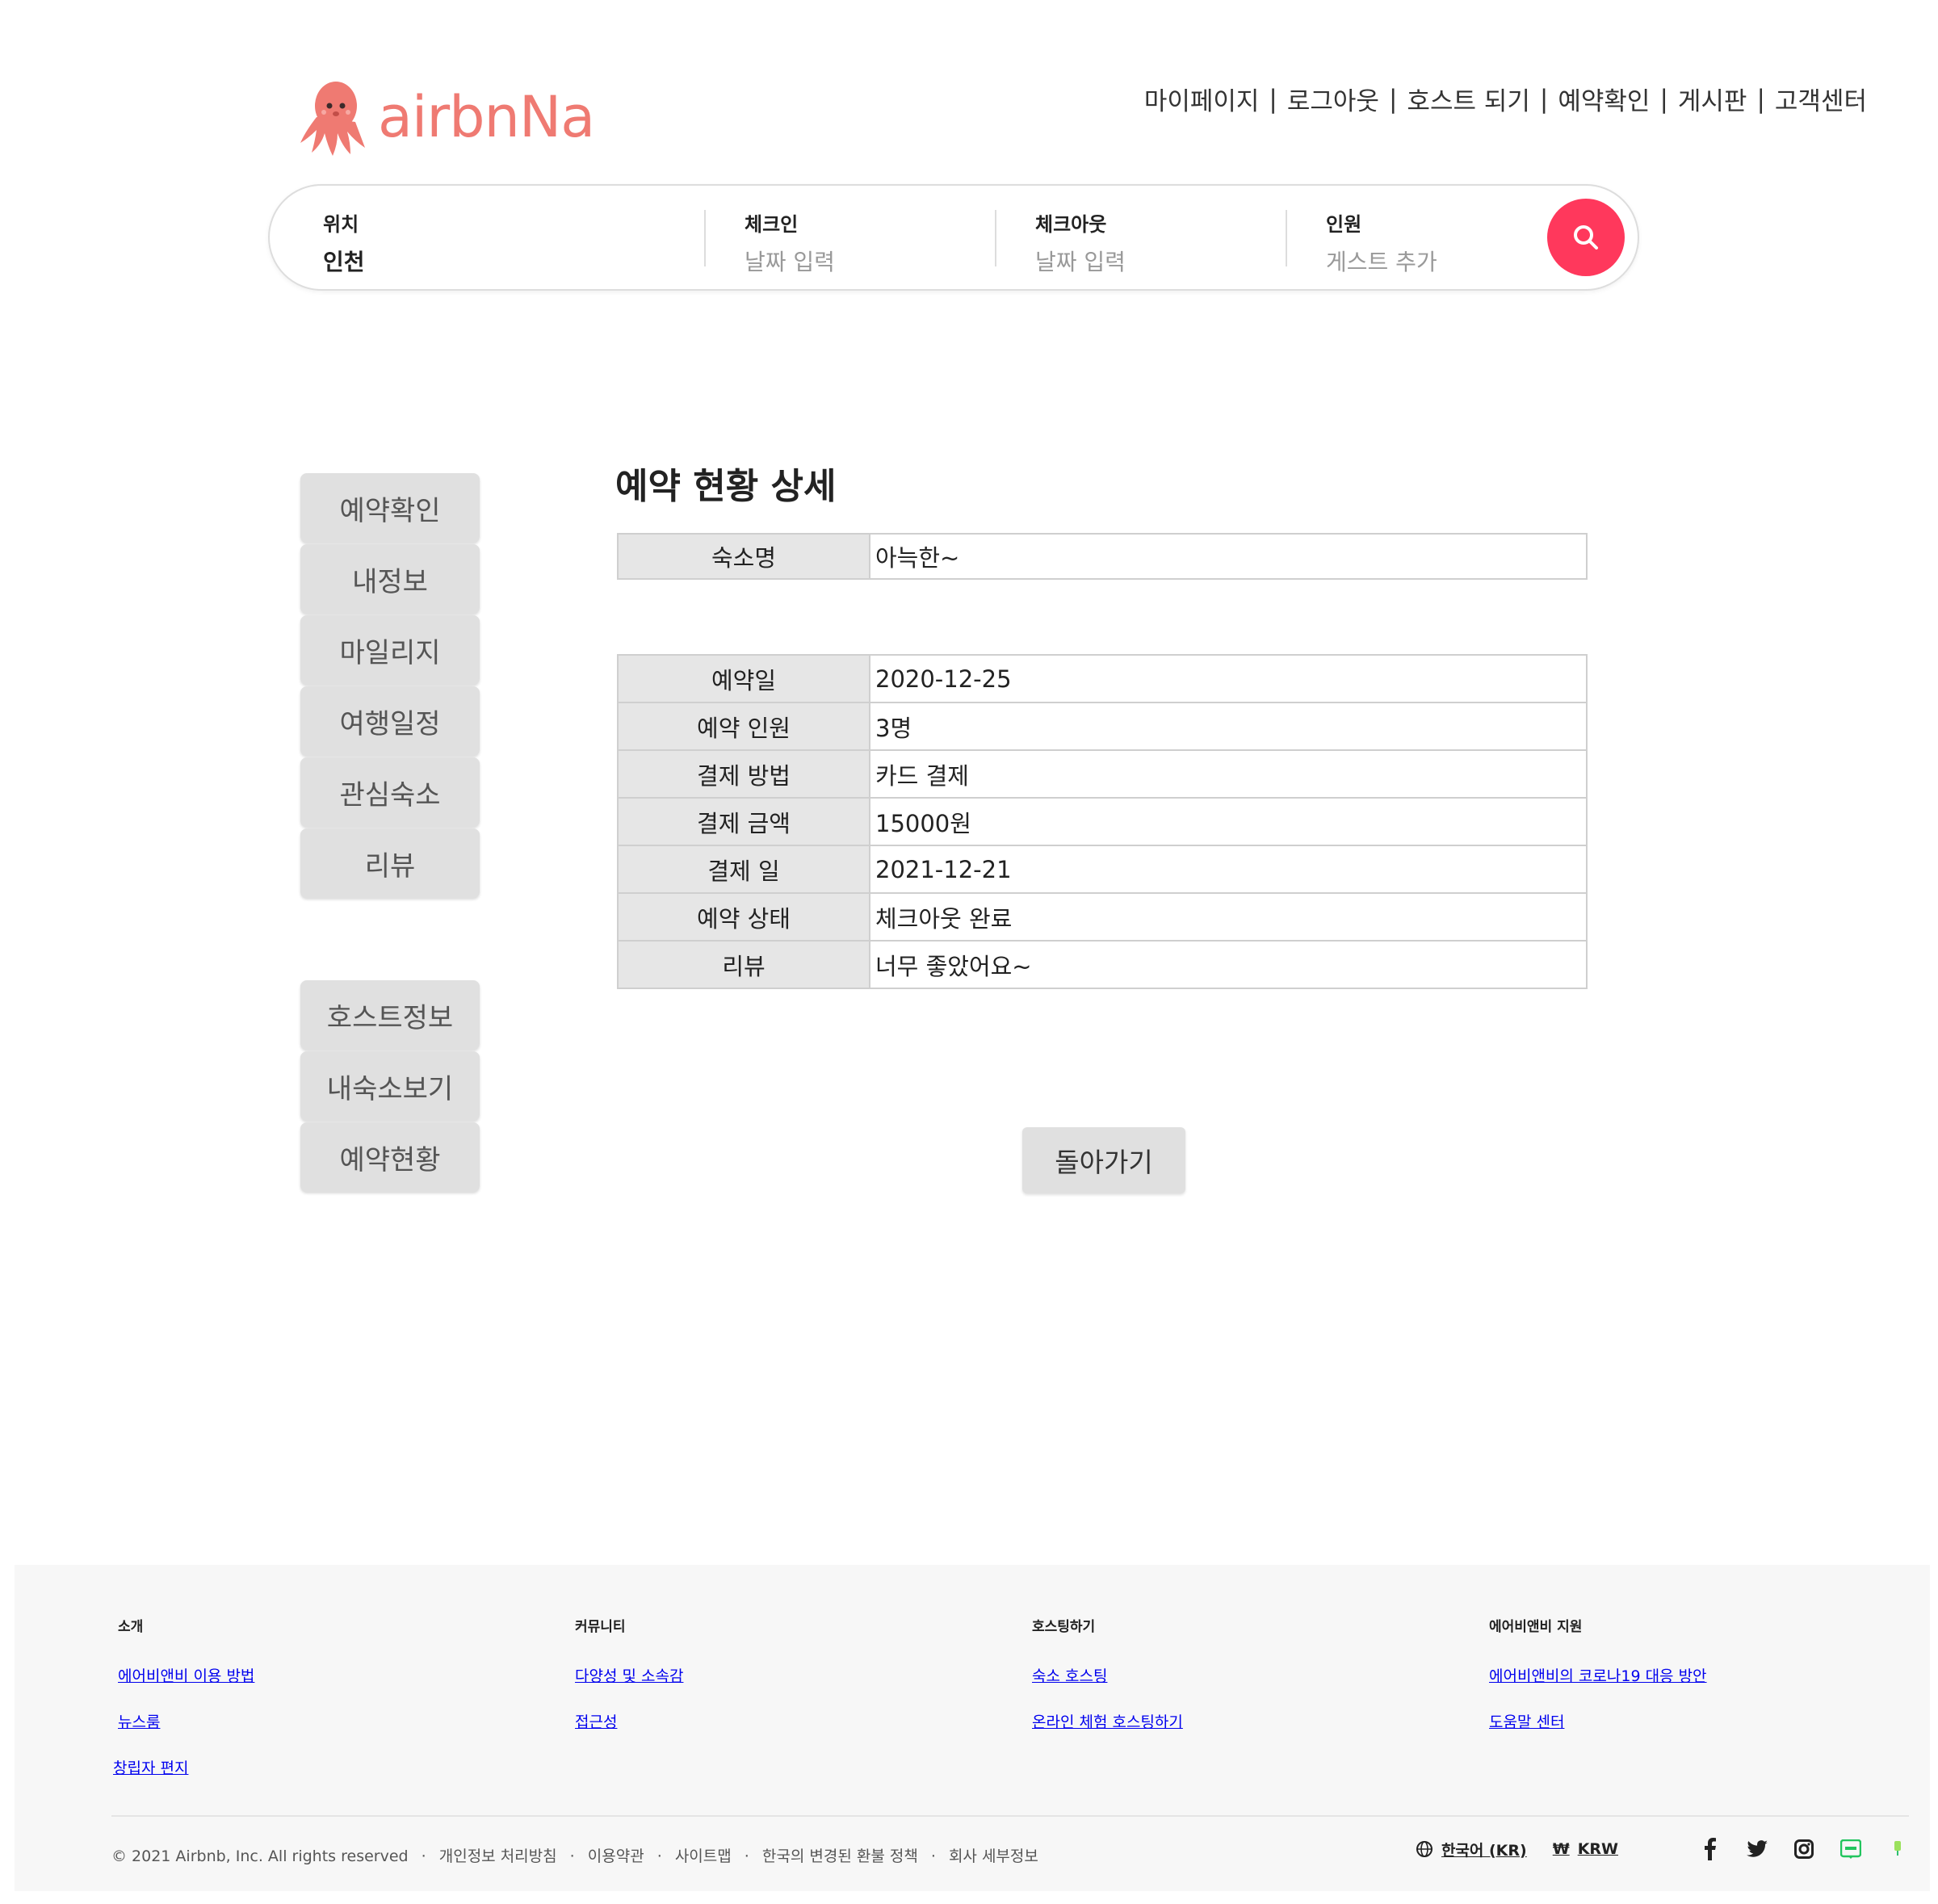 The width and height of the screenshot is (1938, 1904). I want to click on checkin-label: 체크인, so click(772, 225).